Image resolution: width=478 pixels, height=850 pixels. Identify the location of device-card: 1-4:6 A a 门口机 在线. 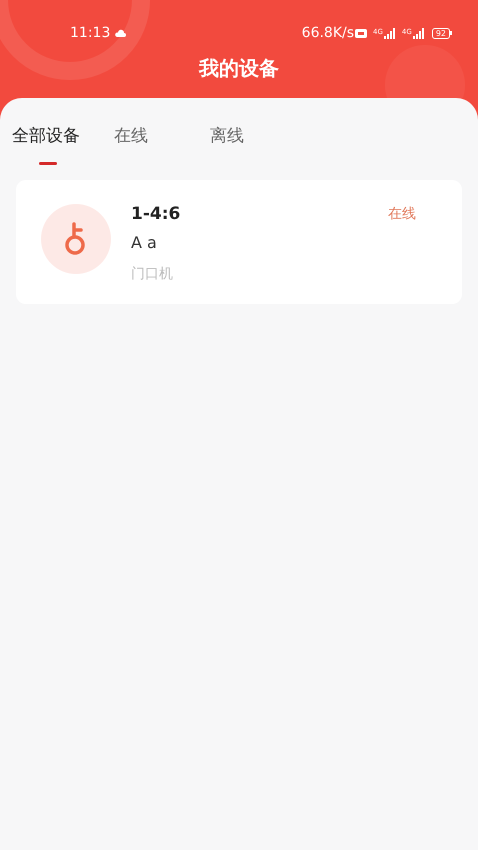
(239, 242).